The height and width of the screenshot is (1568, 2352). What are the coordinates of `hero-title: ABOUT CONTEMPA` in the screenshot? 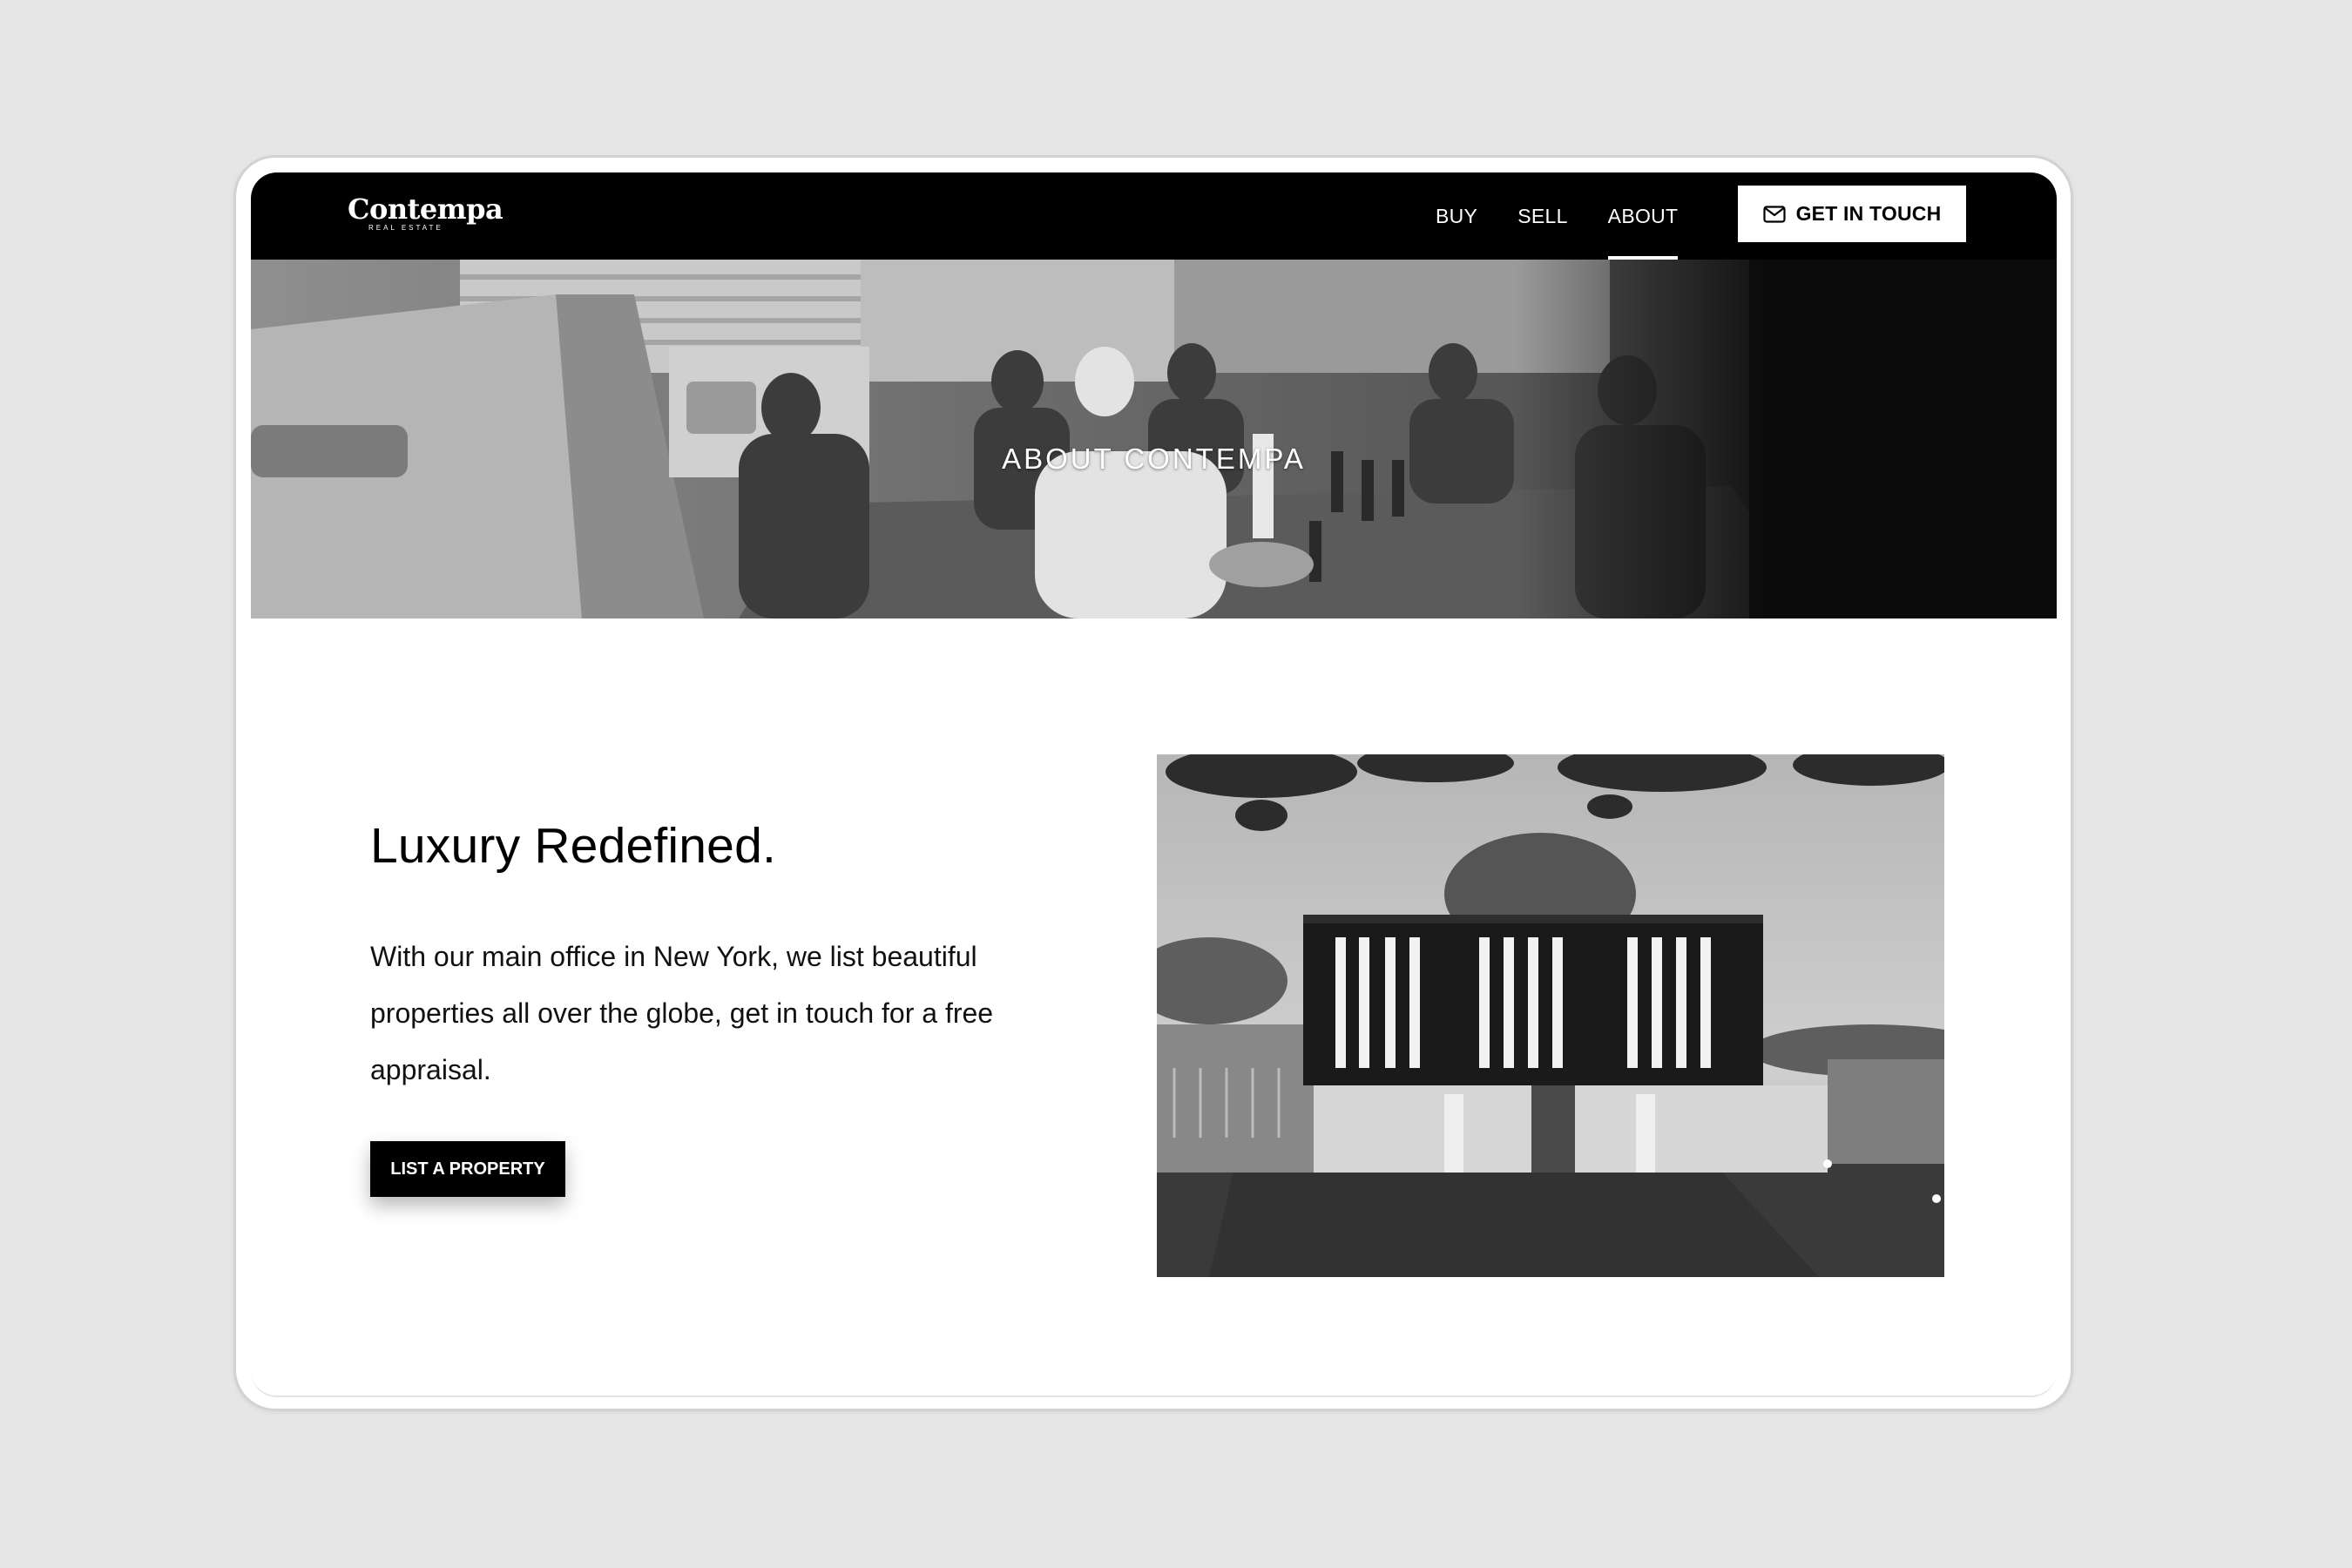 It's located at (1154, 460).